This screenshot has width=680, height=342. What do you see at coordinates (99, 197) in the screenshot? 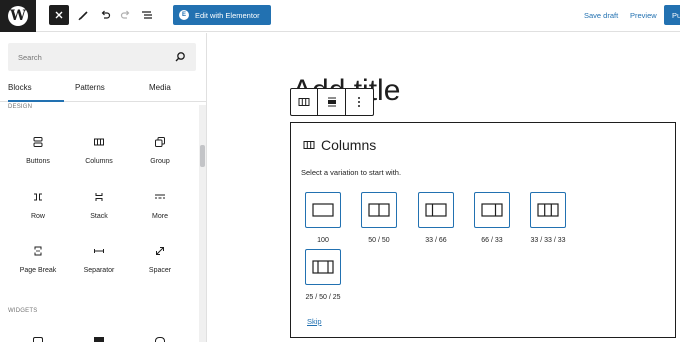
I see `stack-icon` at bounding box center [99, 197].